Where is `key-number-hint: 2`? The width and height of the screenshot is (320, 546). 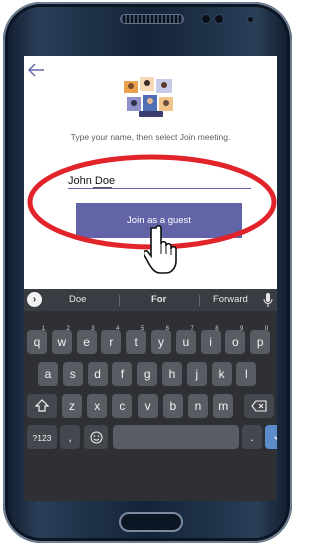
key-number-hint: 2 is located at coordinates (68, 329).